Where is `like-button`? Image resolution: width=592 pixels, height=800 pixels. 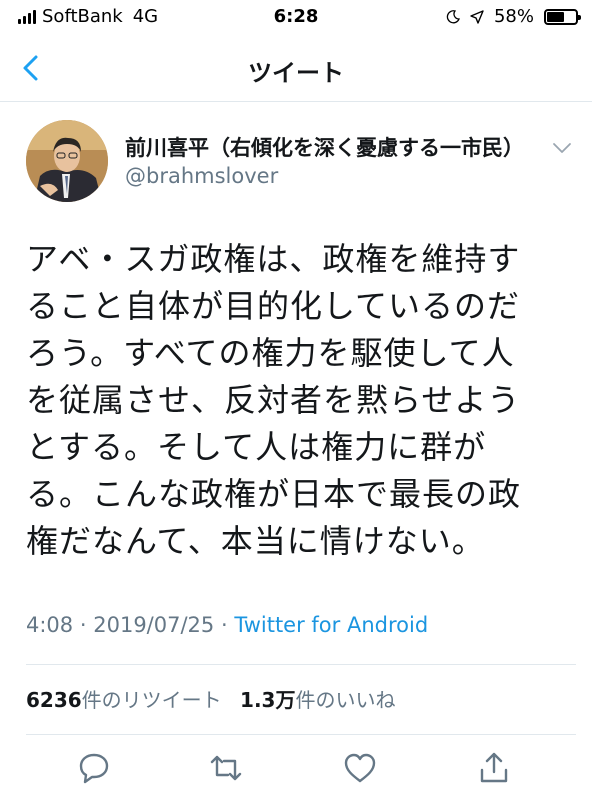
like-button is located at coordinates (360, 768).